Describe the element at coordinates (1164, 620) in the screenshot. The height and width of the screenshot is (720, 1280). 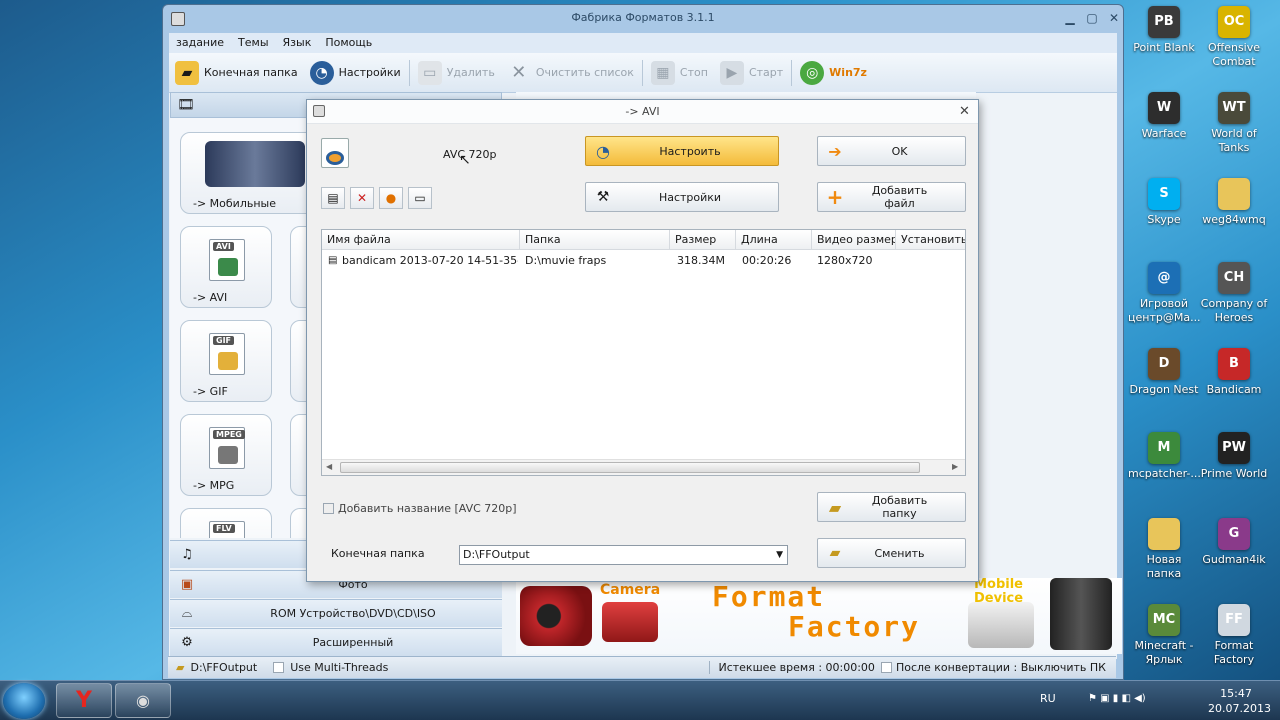
I see `app-icon: MC` at that location.